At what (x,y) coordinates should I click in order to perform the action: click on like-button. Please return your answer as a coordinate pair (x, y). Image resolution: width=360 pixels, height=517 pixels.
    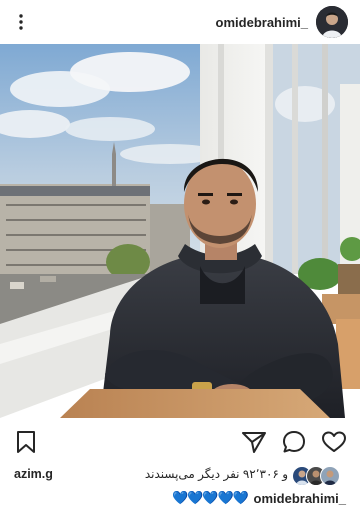
    Looking at the image, I should click on (334, 442).